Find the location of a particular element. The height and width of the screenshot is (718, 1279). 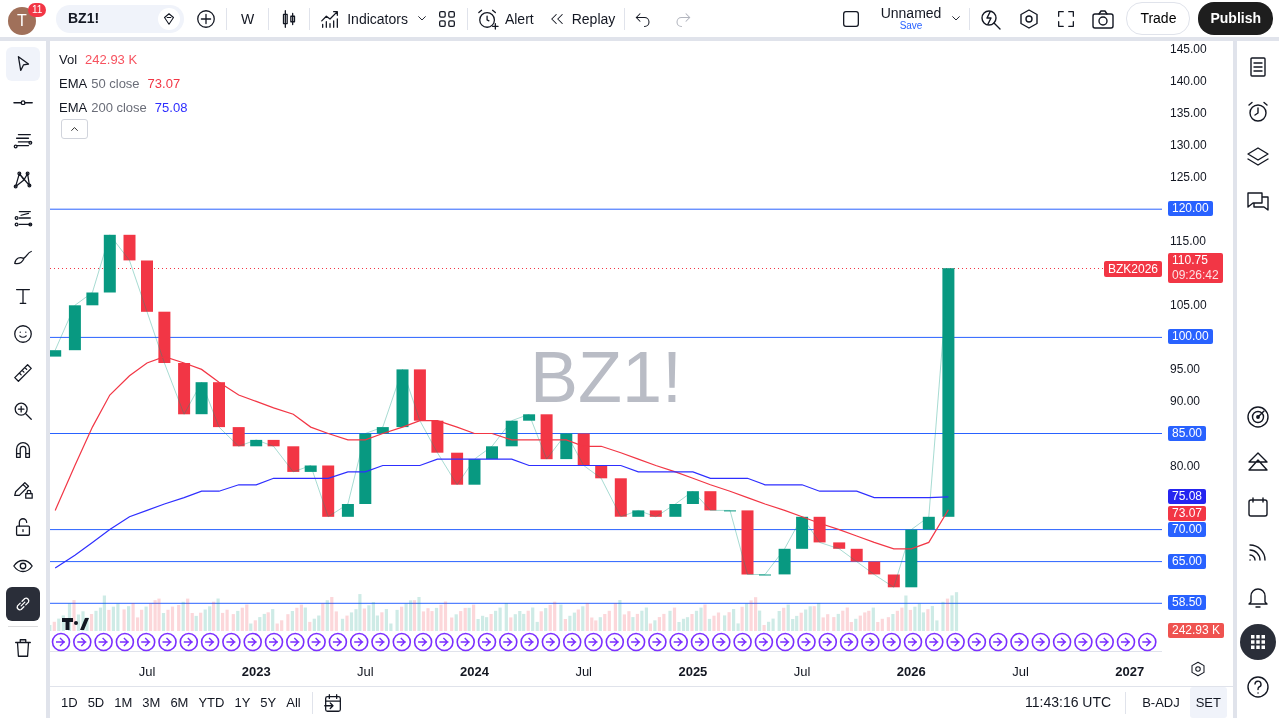

price-label: 73.07 is located at coordinates (1187, 513).